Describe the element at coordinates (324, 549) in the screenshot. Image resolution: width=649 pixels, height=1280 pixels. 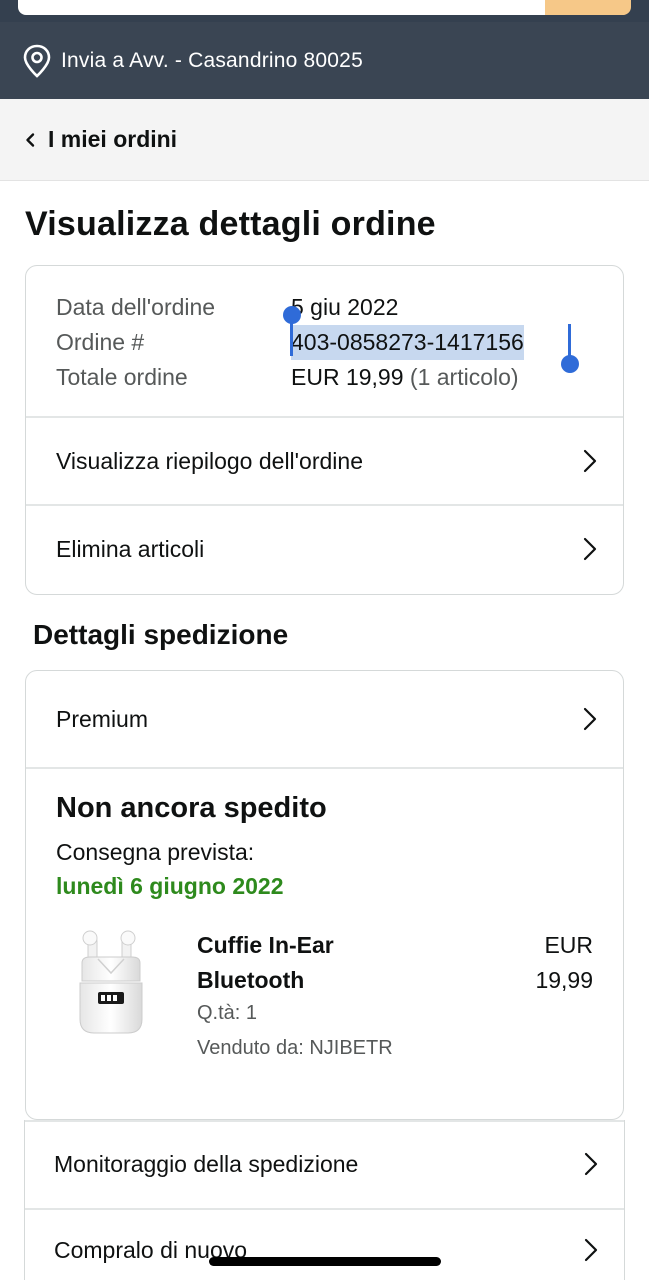
I see `remove-items-link: Elimina articoli` at that location.